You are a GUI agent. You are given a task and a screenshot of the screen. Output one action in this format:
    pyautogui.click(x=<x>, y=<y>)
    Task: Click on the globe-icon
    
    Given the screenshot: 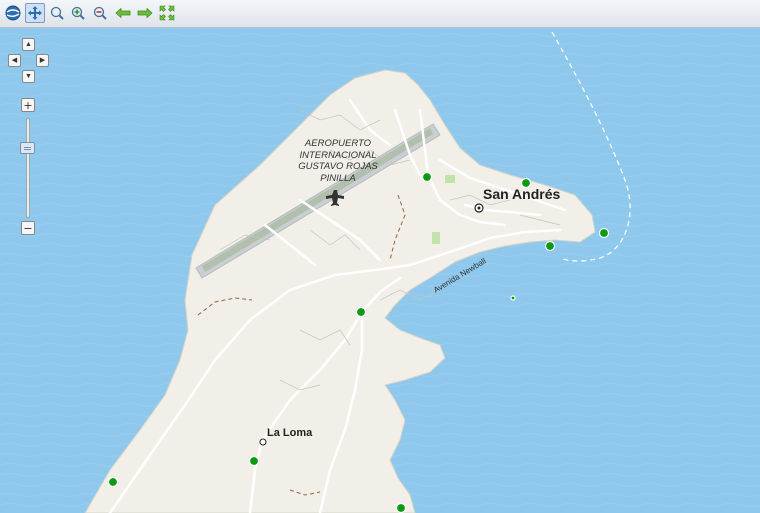 What is the action you would take?
    pyautogui.click(x=13, y=13)
    